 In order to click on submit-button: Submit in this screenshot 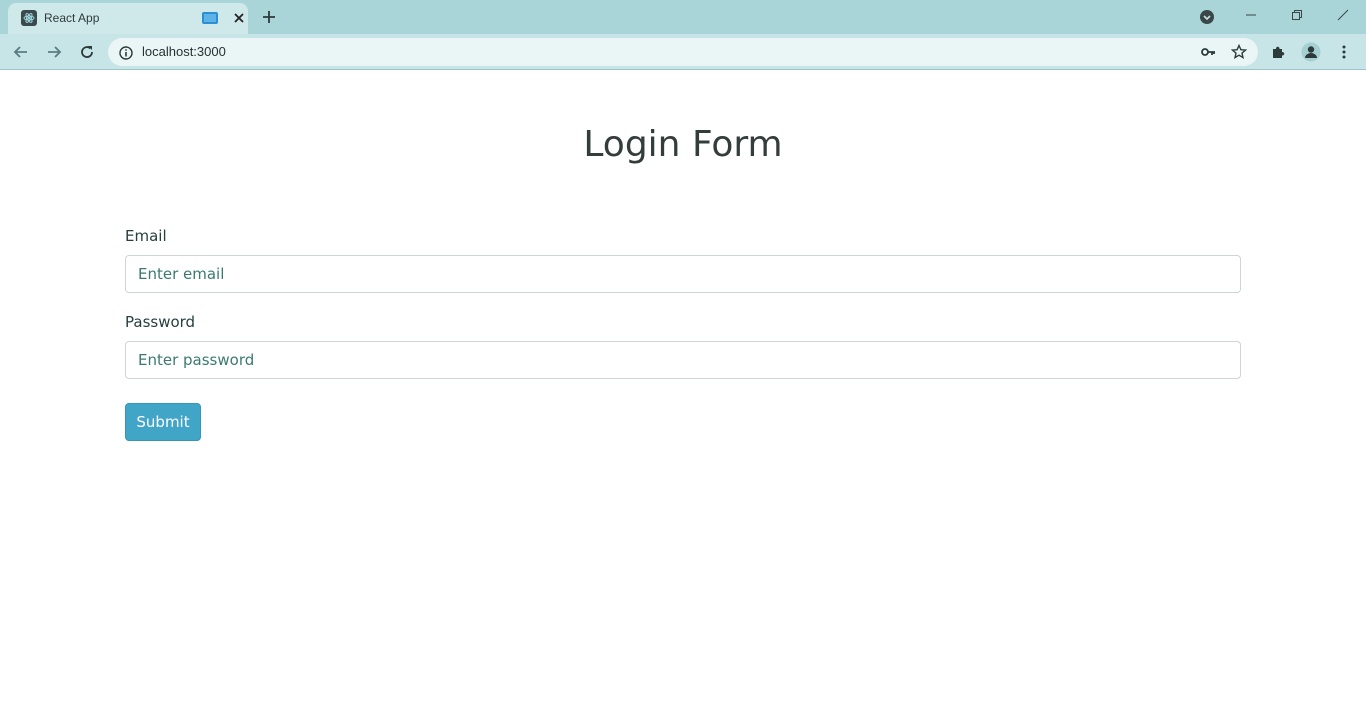, I will do `click(163, 422)`.